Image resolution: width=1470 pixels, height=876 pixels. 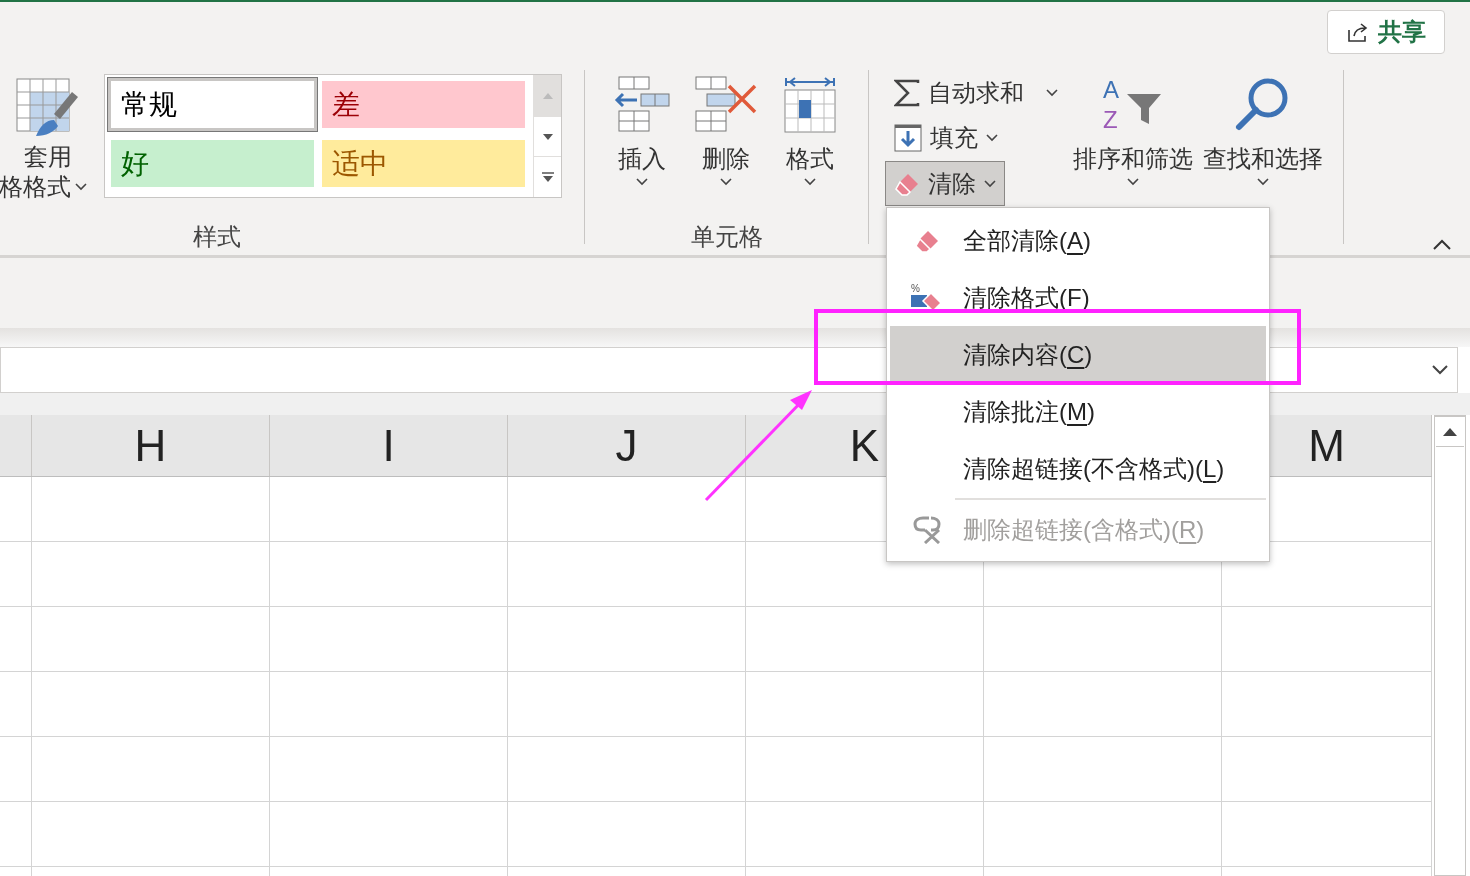 I want to click on ribbon-button: 自动求和, so click(x=976, y=92).